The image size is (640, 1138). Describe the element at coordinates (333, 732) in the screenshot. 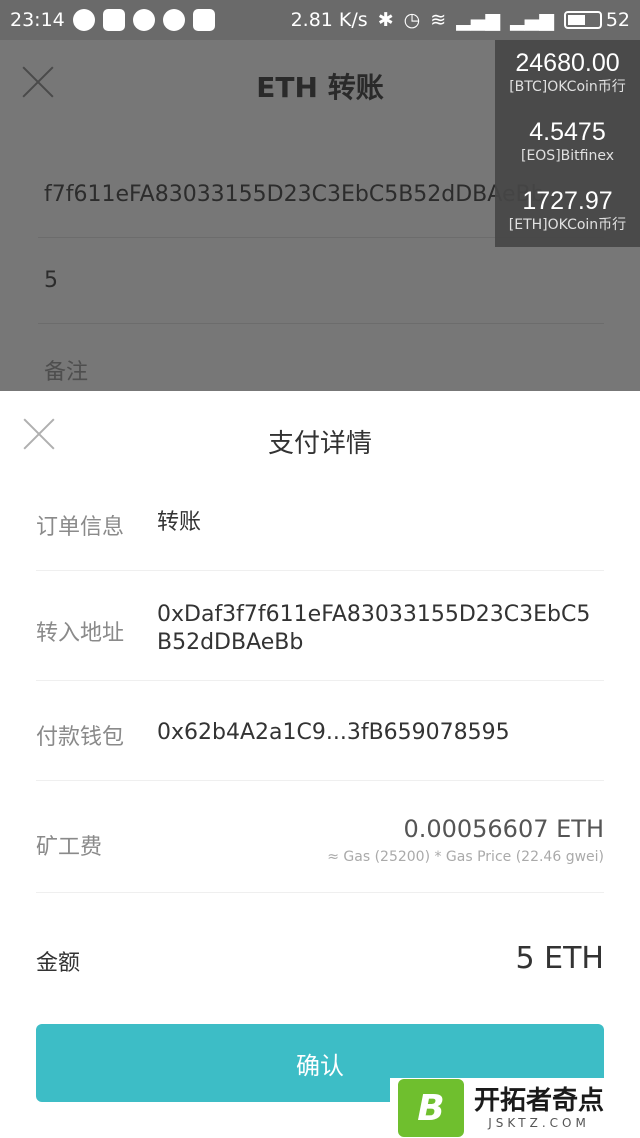

I see `from-wallet-value: 0x62b4A2a1C9...3fB659078595` at that location.